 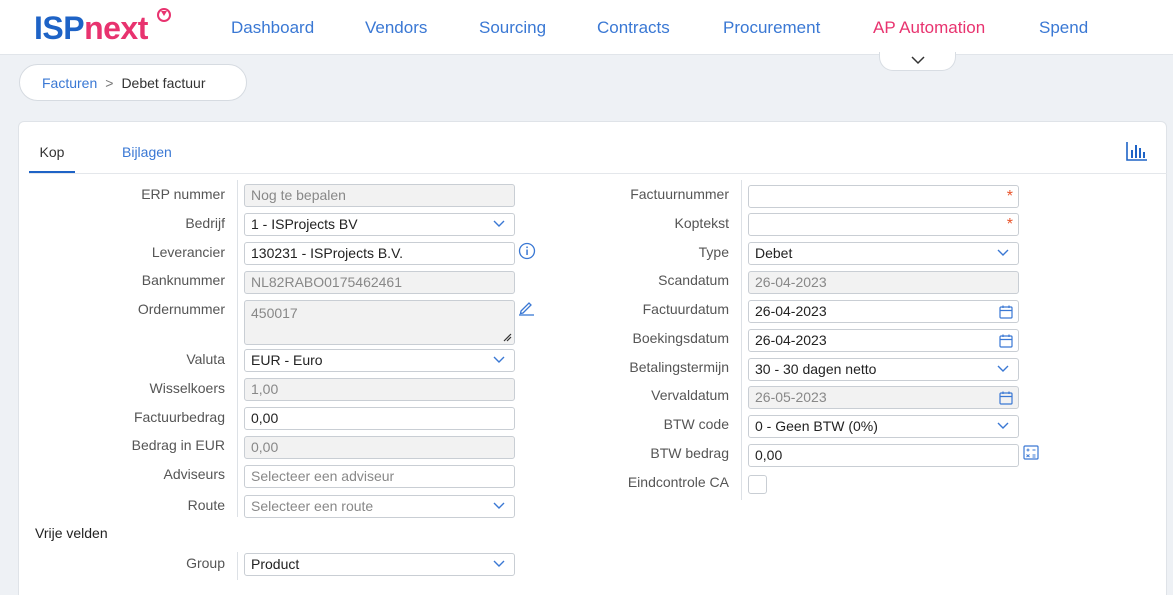 I want to click on label-banknummer: Banknummer, so click(x=183, y=280).